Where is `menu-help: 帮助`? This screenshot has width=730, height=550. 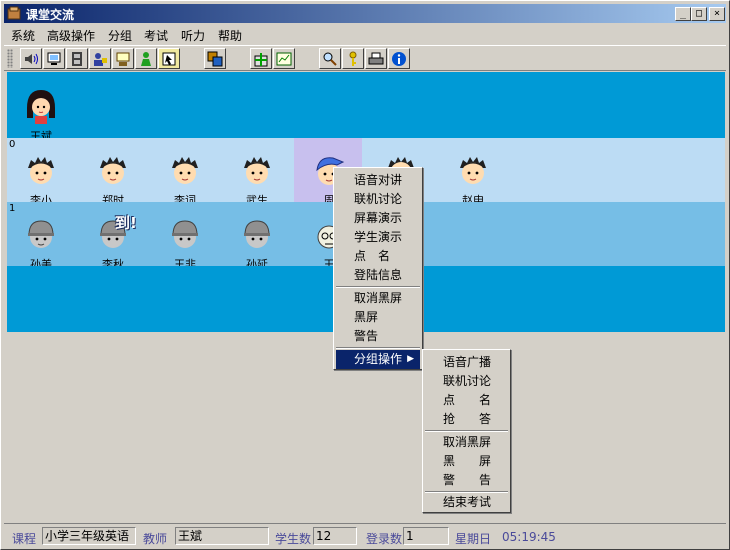
menu-help: 帮助 is located at coordinates (230, 35).